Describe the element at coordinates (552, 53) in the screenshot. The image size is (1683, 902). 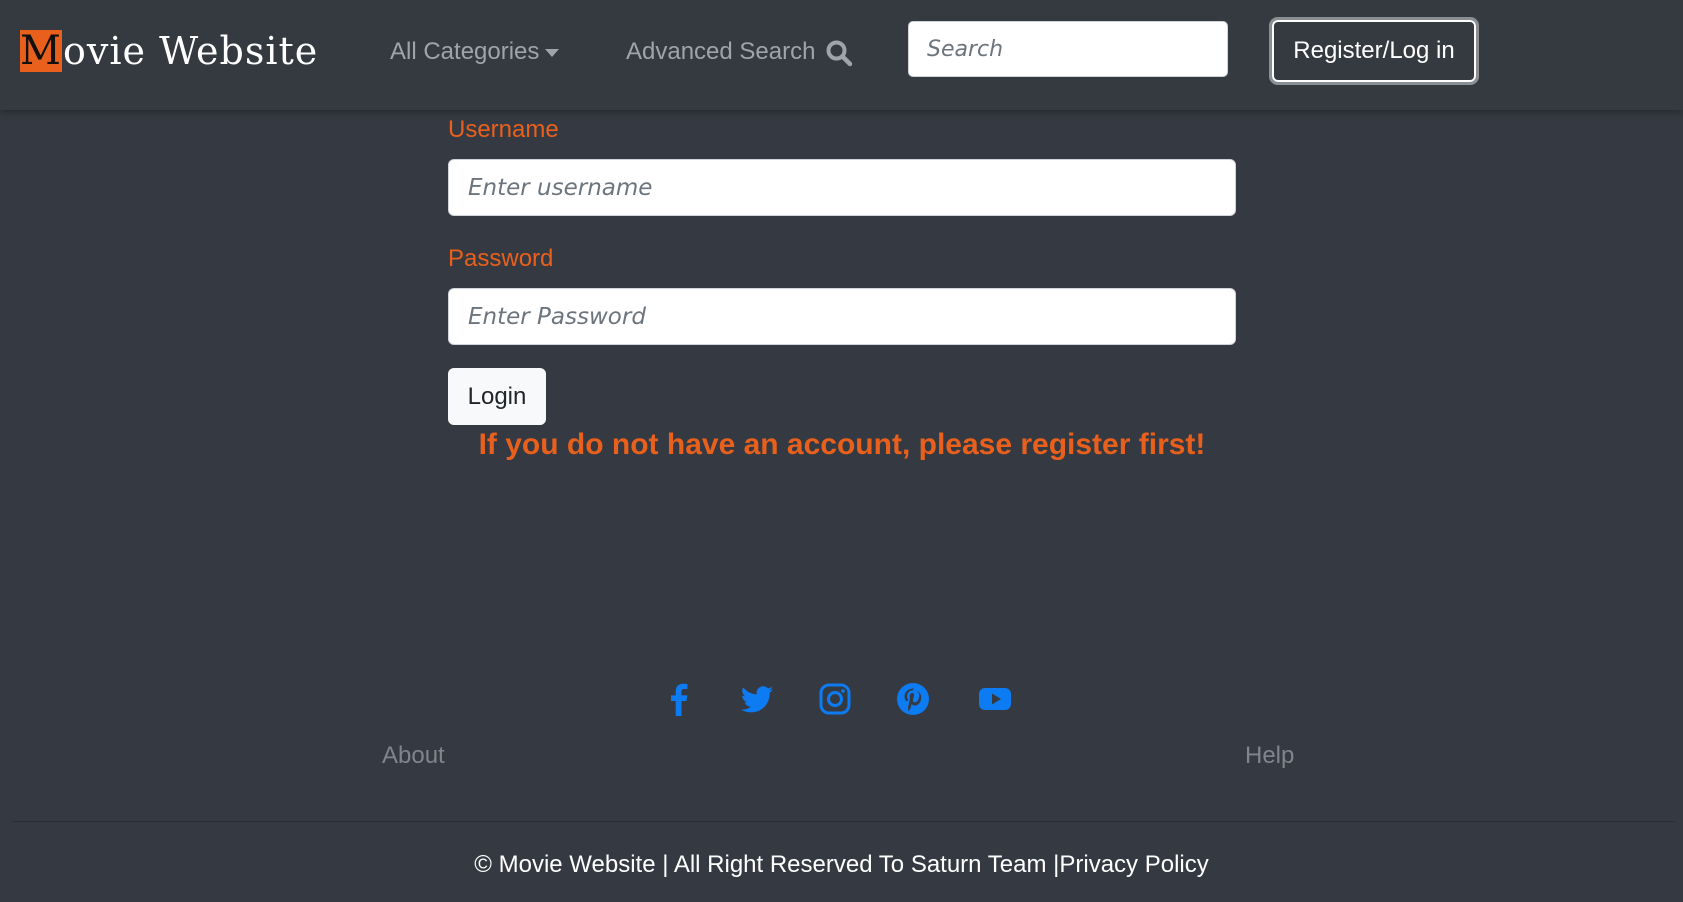
I see `caret-down-icon` at that location.